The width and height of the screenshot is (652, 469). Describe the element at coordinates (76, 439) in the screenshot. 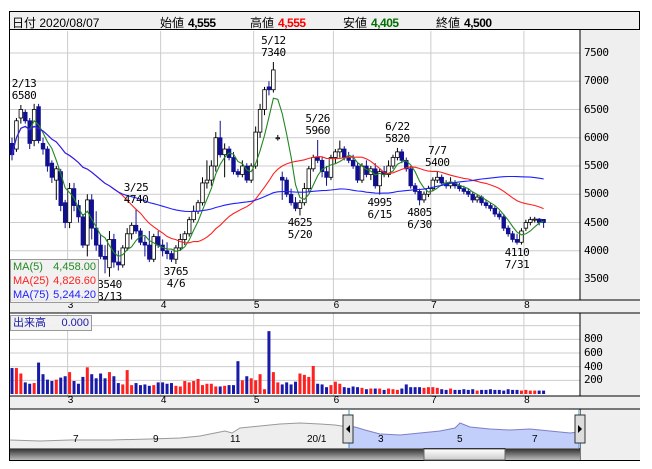

I see `navigator-date-label: 7` at that location.